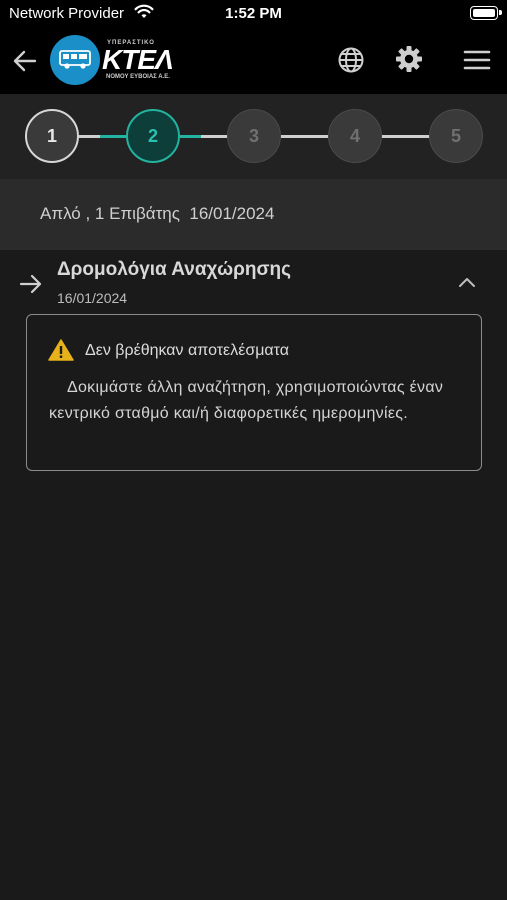 The height and width of the screenshot is (900, 507). I want to click on arrow-right-icon, so click(30, 284).